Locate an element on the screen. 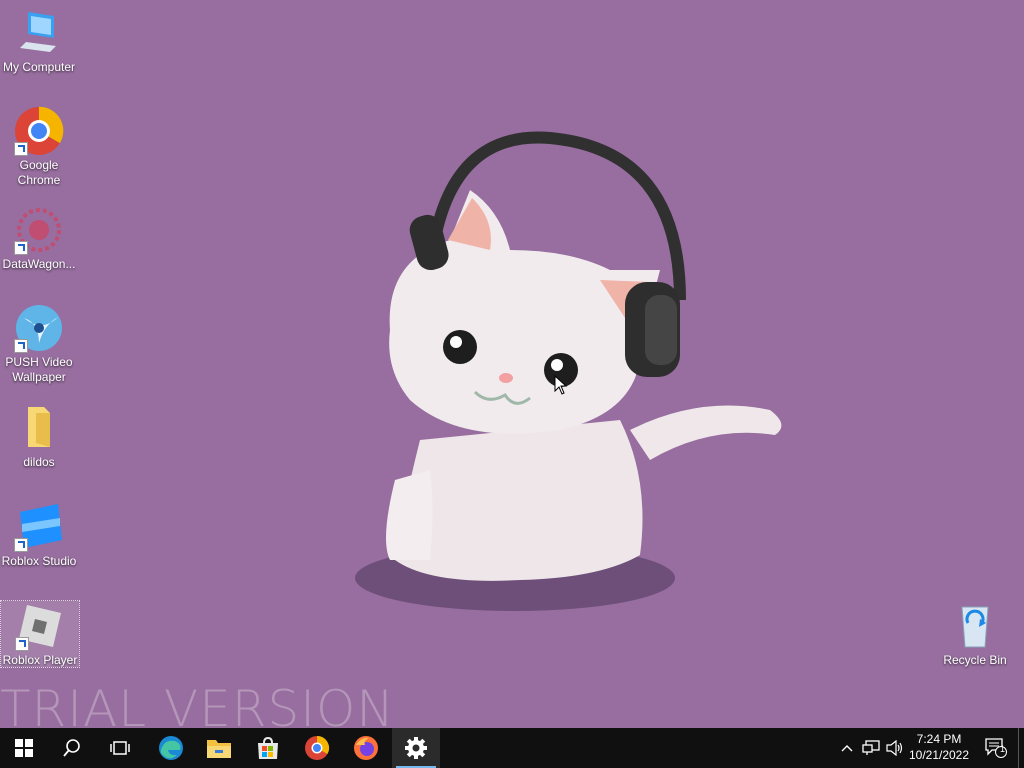 The image size is (1024, 768). network-icon is located at coordinates (871, 747).